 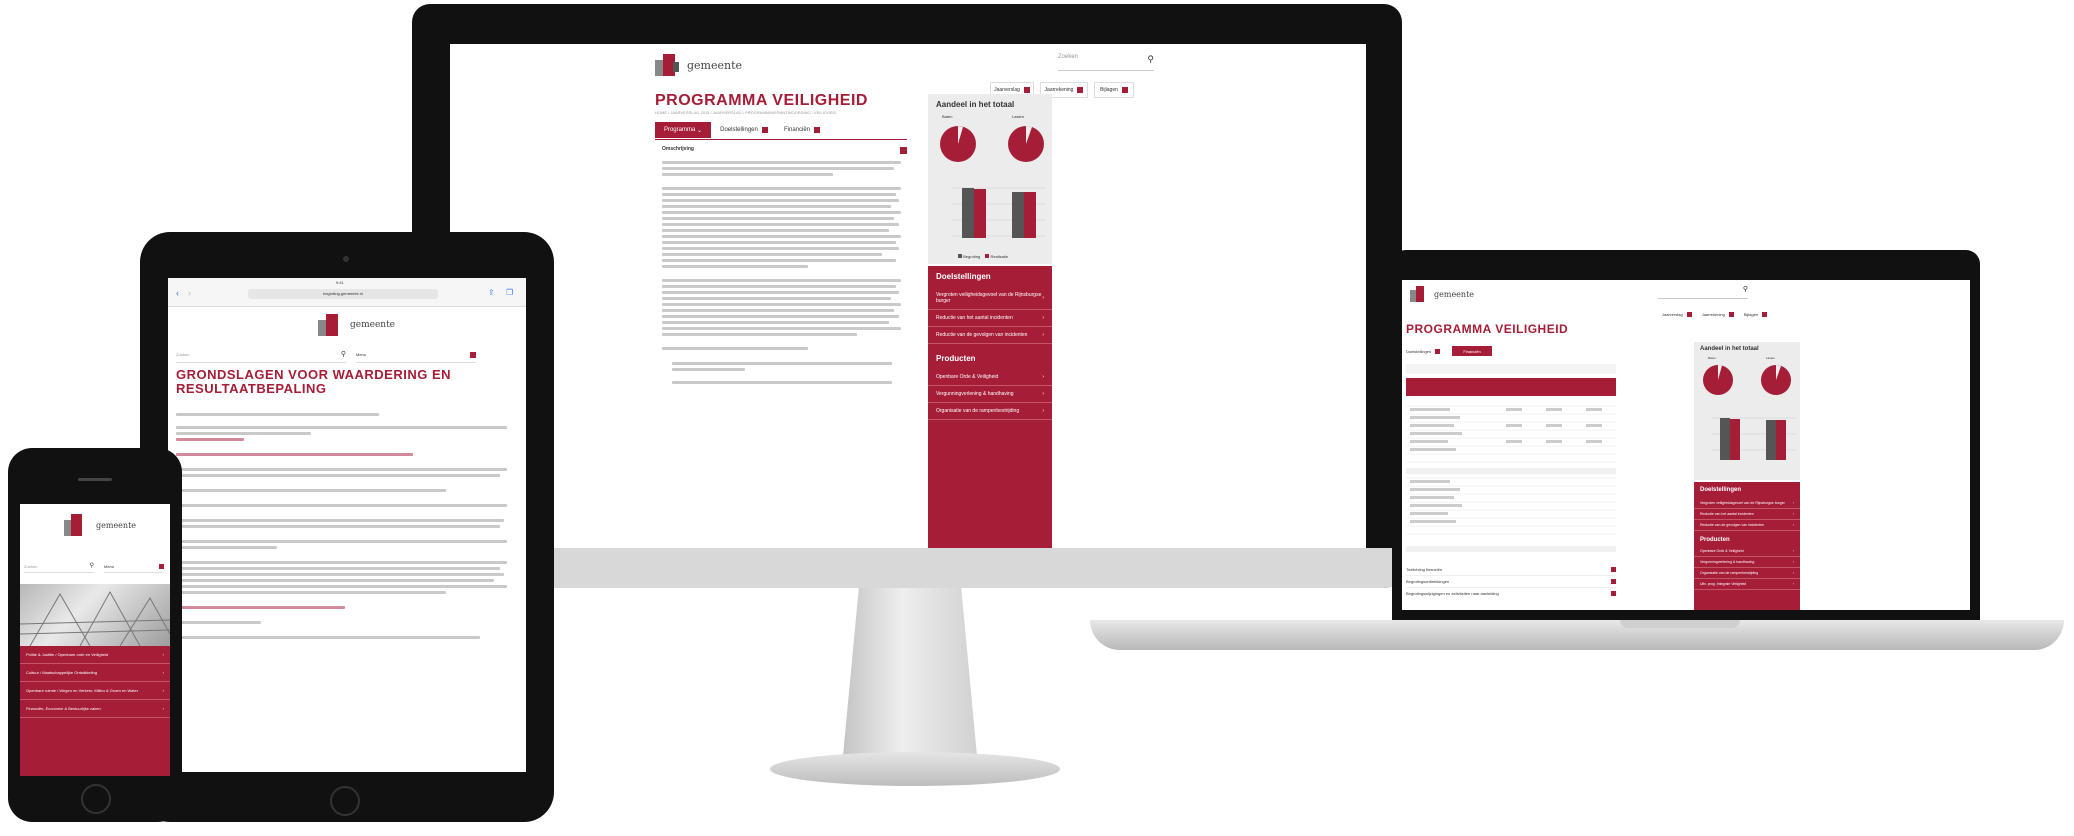 What do you see at coordinates (1109, 90) in the screenshot?
I see `nav-label: Bijlagen` at bounding box center [1109, 90].